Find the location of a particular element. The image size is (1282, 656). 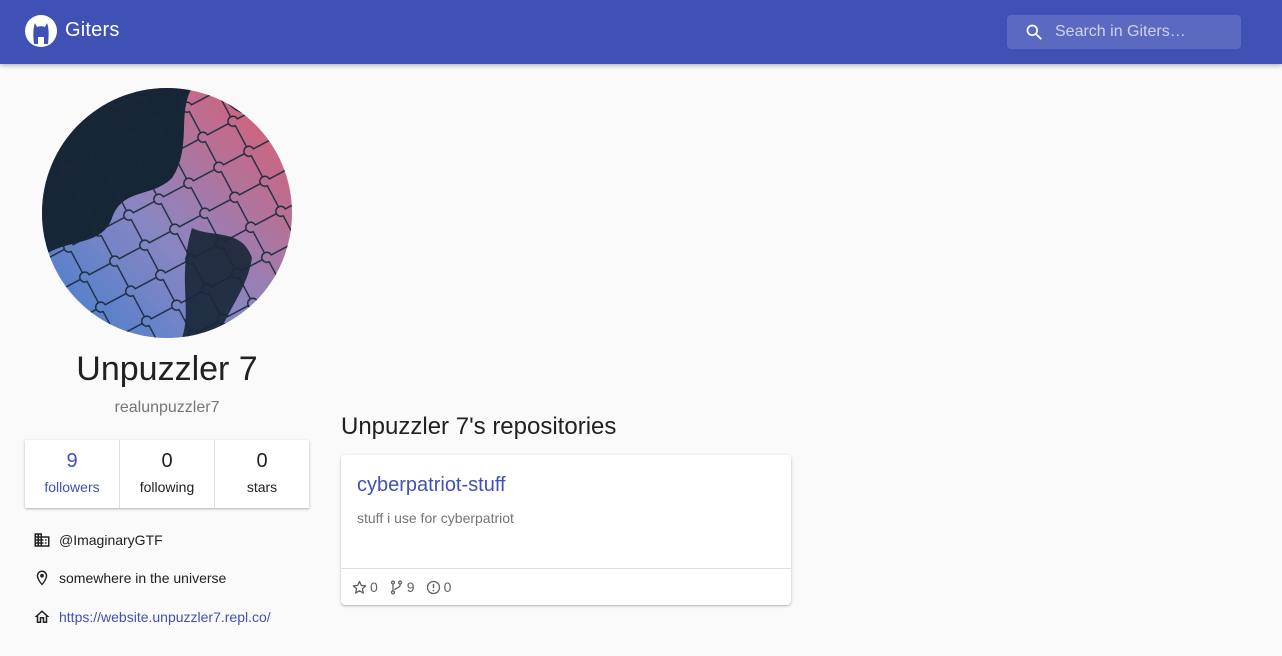

avatar-image is located at coordinates (167, 213).